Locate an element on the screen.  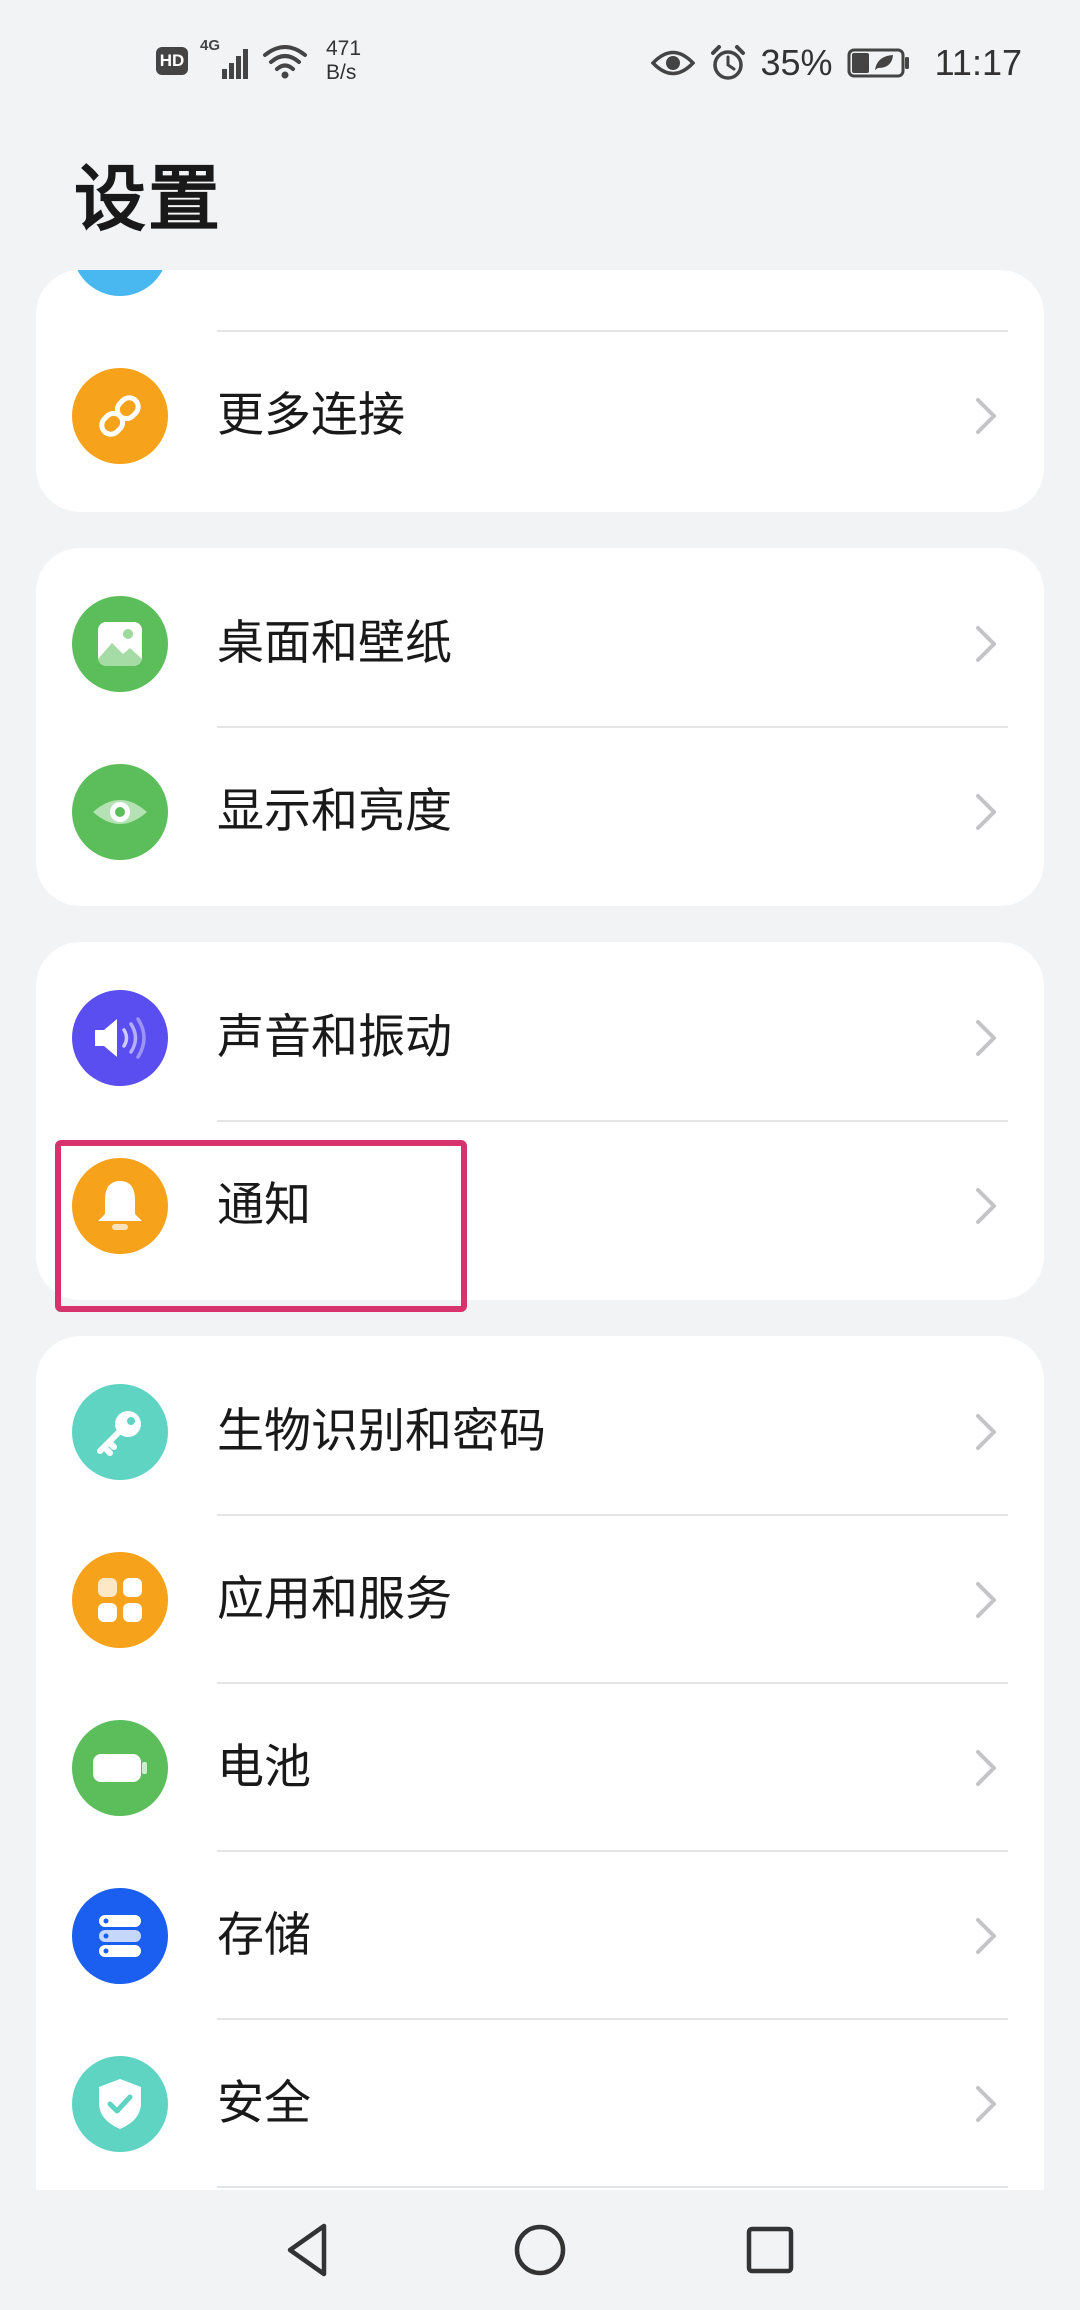
settings-item-storage: 存储 is located at coordinates (540, 1936).